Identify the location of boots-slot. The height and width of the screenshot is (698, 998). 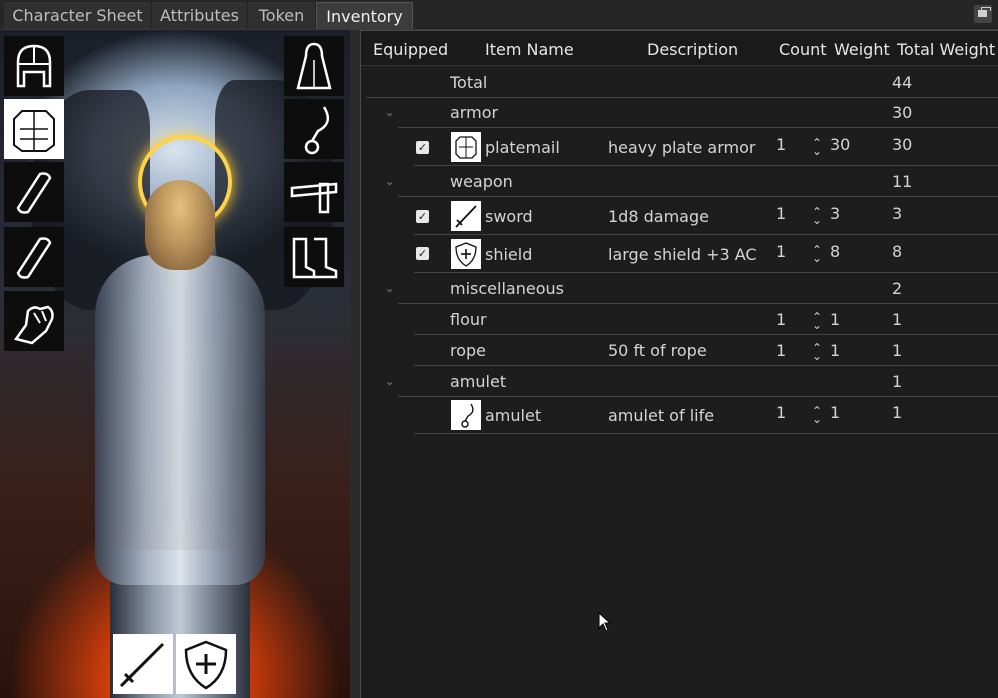
(314, 257).